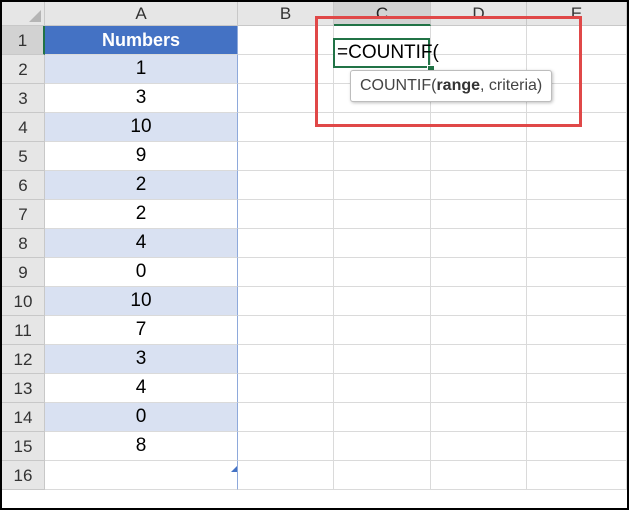 The height and width of the screenshot is (510, 629). What do you see at coordinates (35, 16) in the screenshot?
I see `select-all-triangle-icon` at bounding box center [35, 16].